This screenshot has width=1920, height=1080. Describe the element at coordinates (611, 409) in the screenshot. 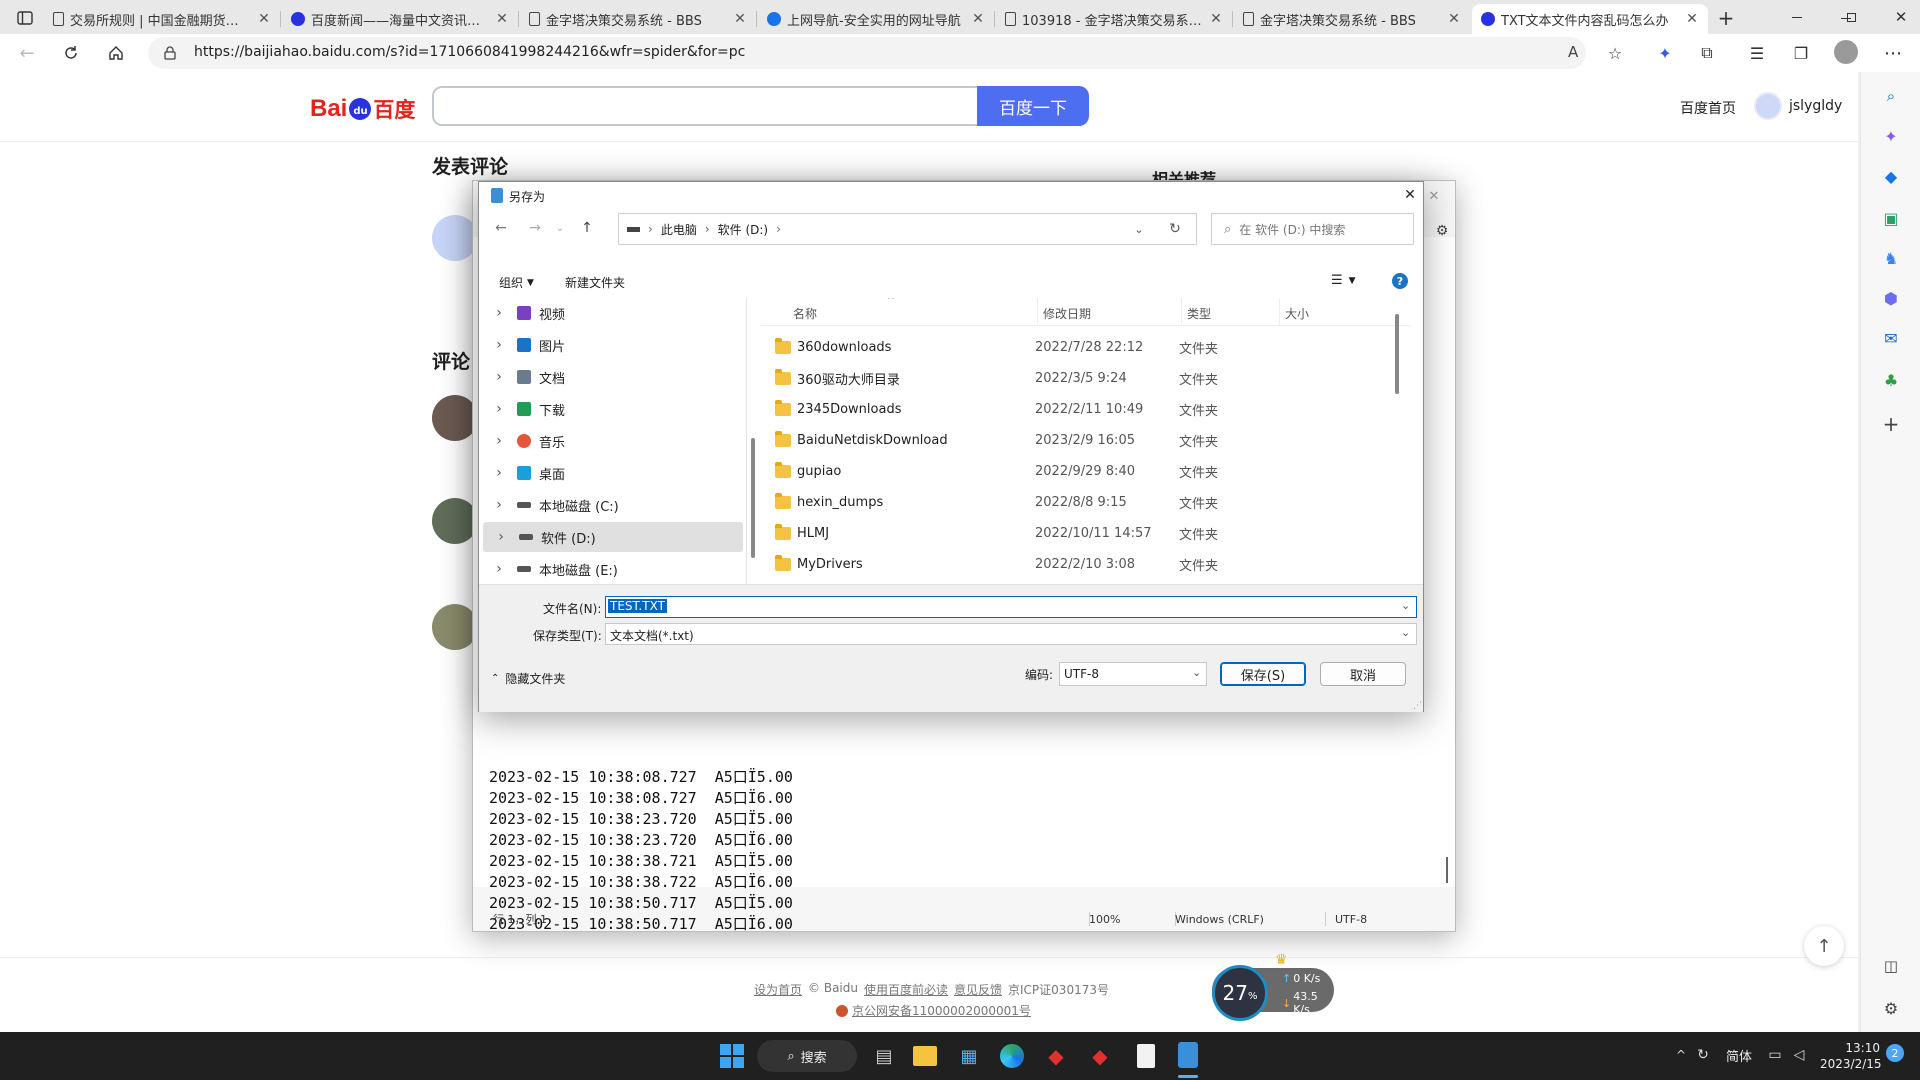

I see `nav-item-3: › 下载` at that location.